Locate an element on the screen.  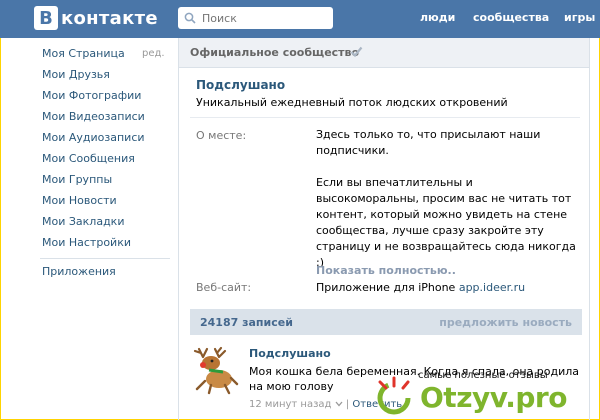
divider is located at coordinates (385, 117).